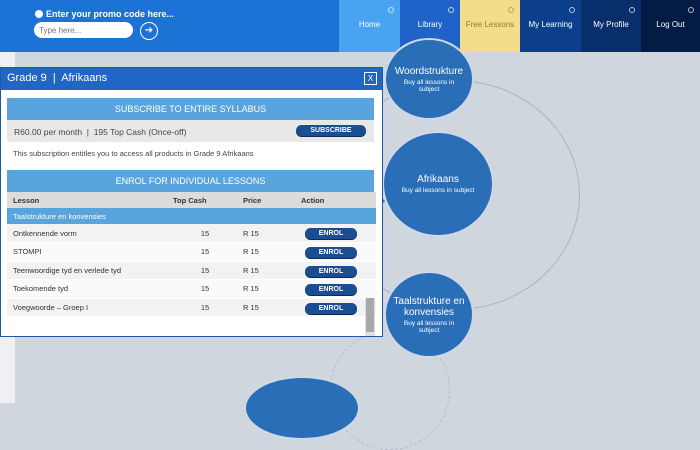 Image resolution: width=700 pixels, height=450 pixels. I want to click on nav-log-out-label: Log Out, so click(670, 24).